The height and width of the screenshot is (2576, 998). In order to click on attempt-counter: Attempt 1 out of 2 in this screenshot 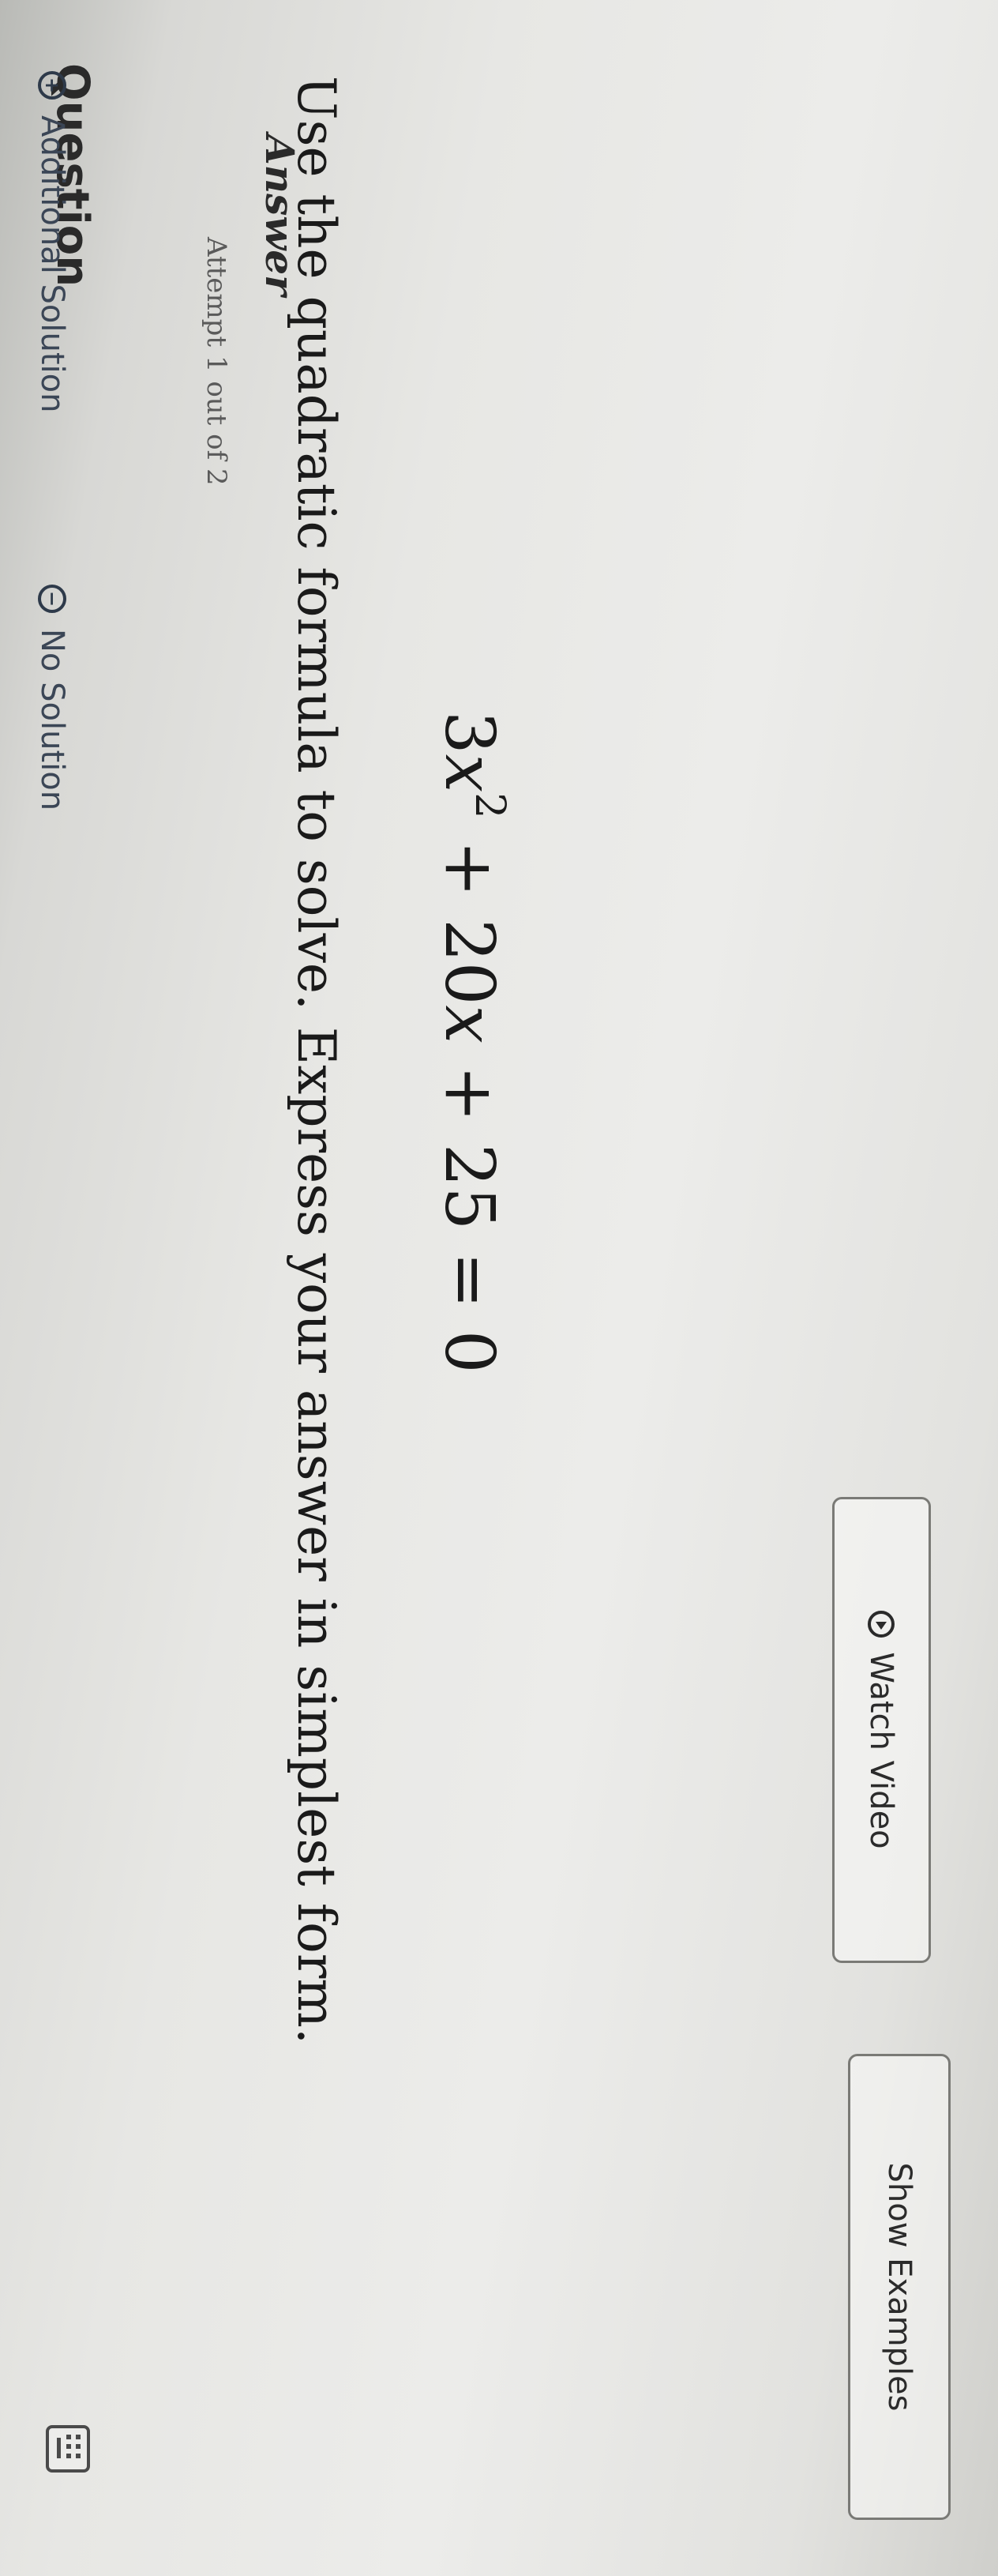, I will do `click(216, 362)`.